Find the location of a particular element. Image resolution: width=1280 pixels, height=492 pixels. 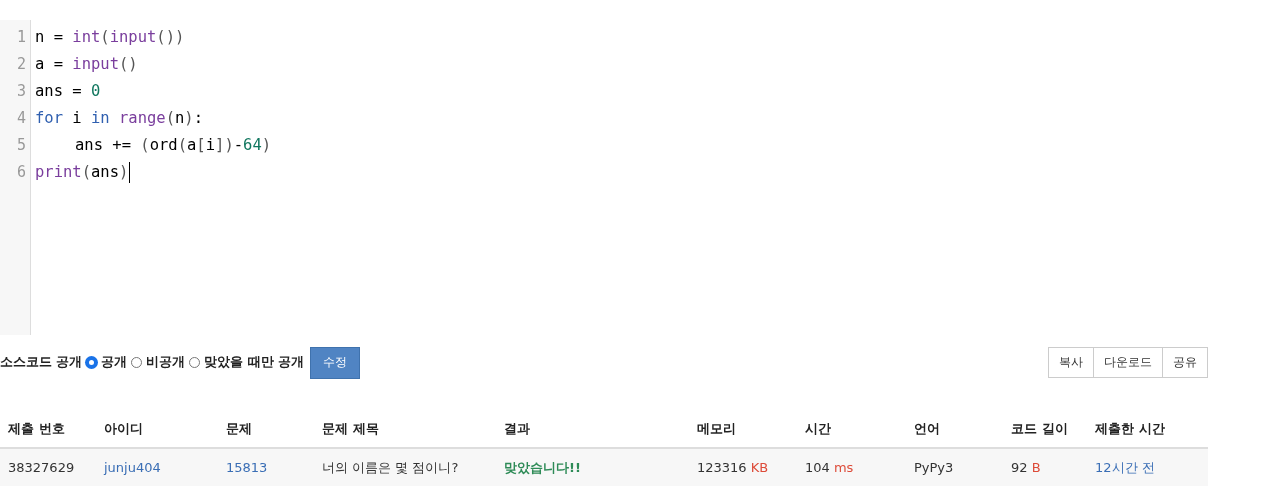

column-header: 제출한 시간 is located at coordinates (1130, 428).